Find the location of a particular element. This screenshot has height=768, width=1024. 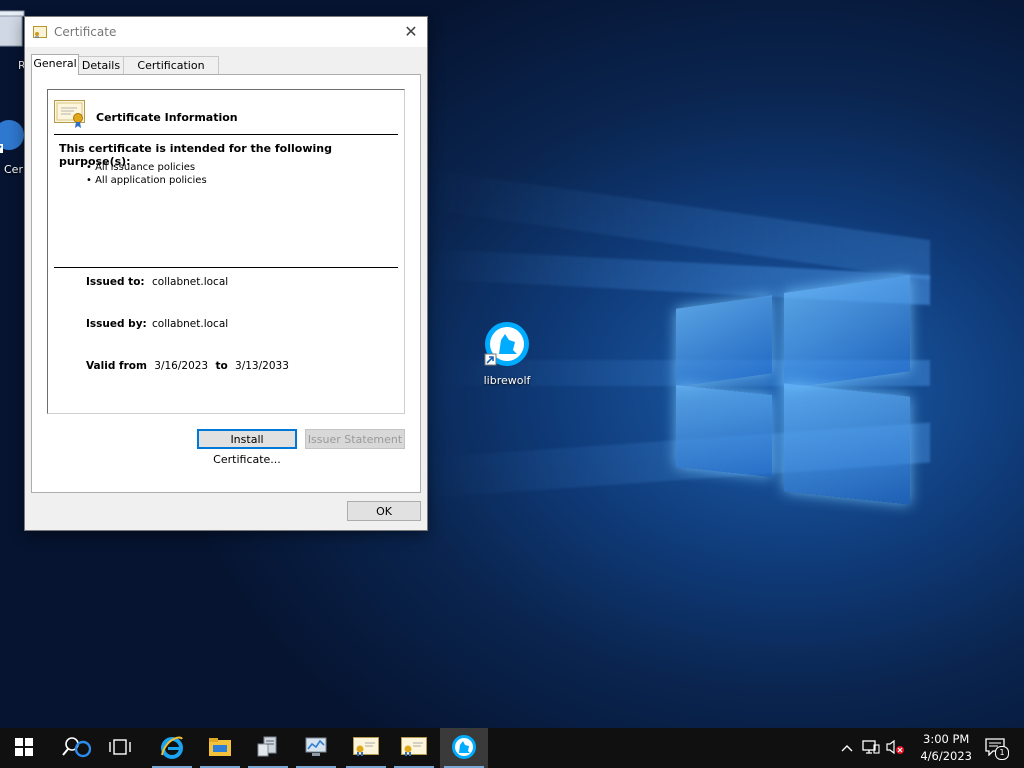

purpose-item: • All issuance policies is located at coordinates (141, 167).